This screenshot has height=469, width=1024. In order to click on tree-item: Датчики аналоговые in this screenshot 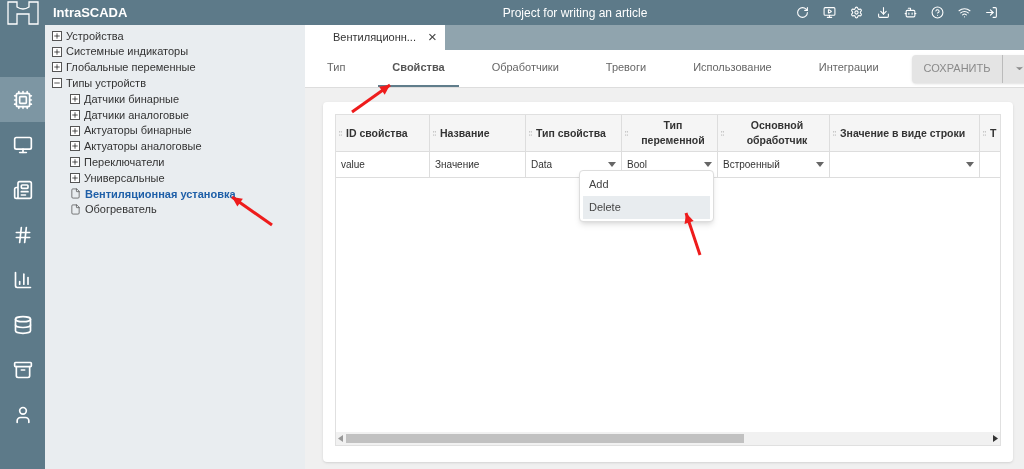, I will do `click(136, 115)`.